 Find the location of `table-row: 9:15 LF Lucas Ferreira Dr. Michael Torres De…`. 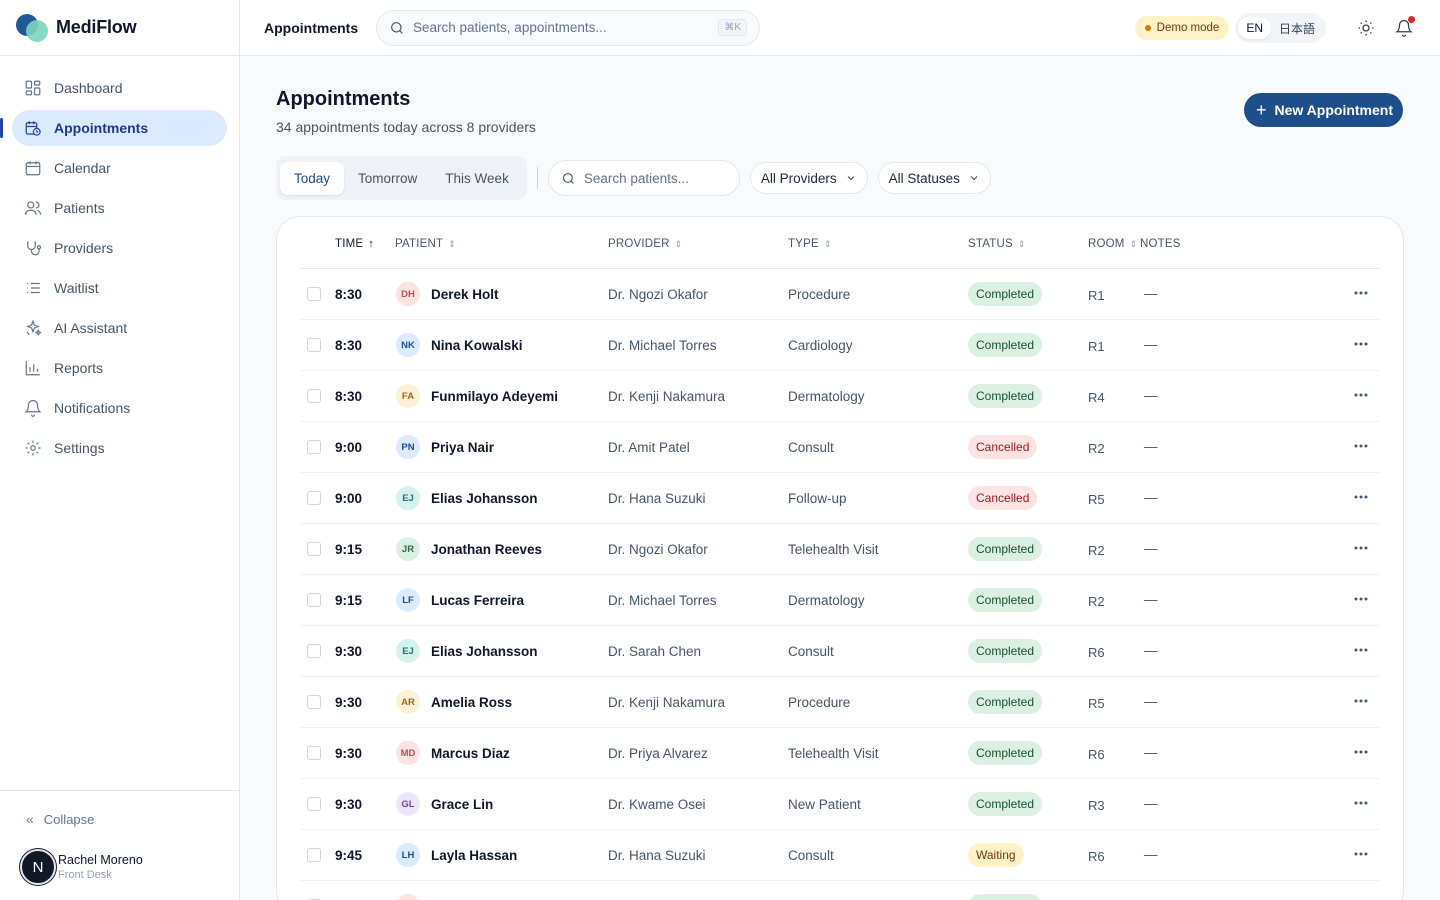

table-row: 9:15 LF Lucas Ferreira Dr. Michael Torres De… is located at coordinates (840, 600).